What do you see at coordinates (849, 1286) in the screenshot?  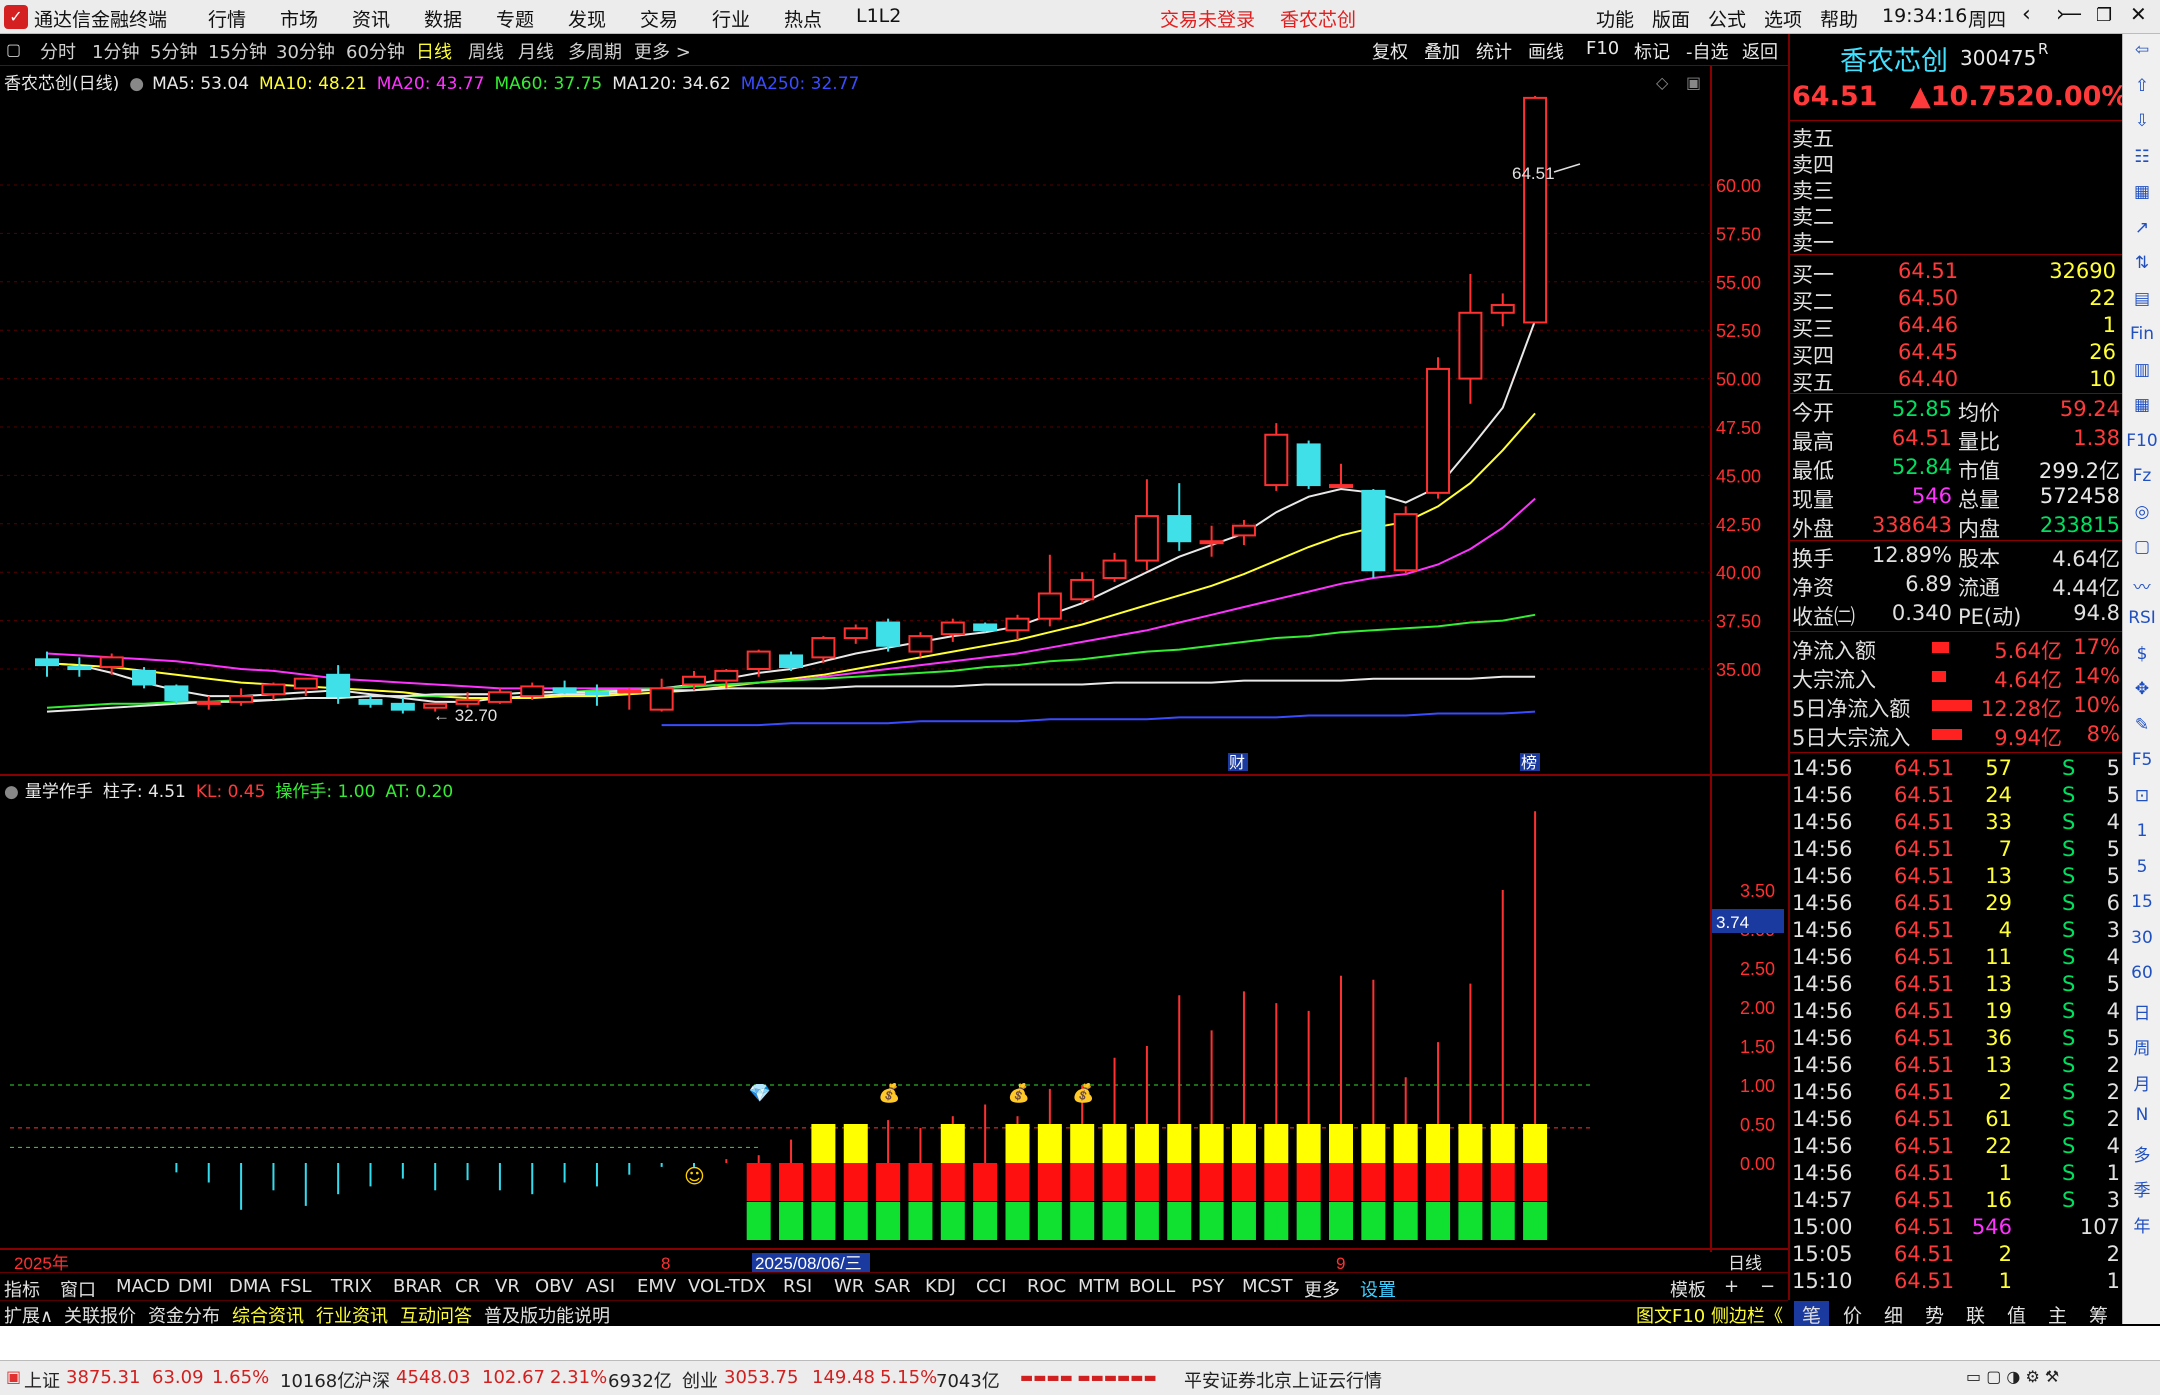 I see `indicator-tab: WR` at bounding box center [849, 1286].